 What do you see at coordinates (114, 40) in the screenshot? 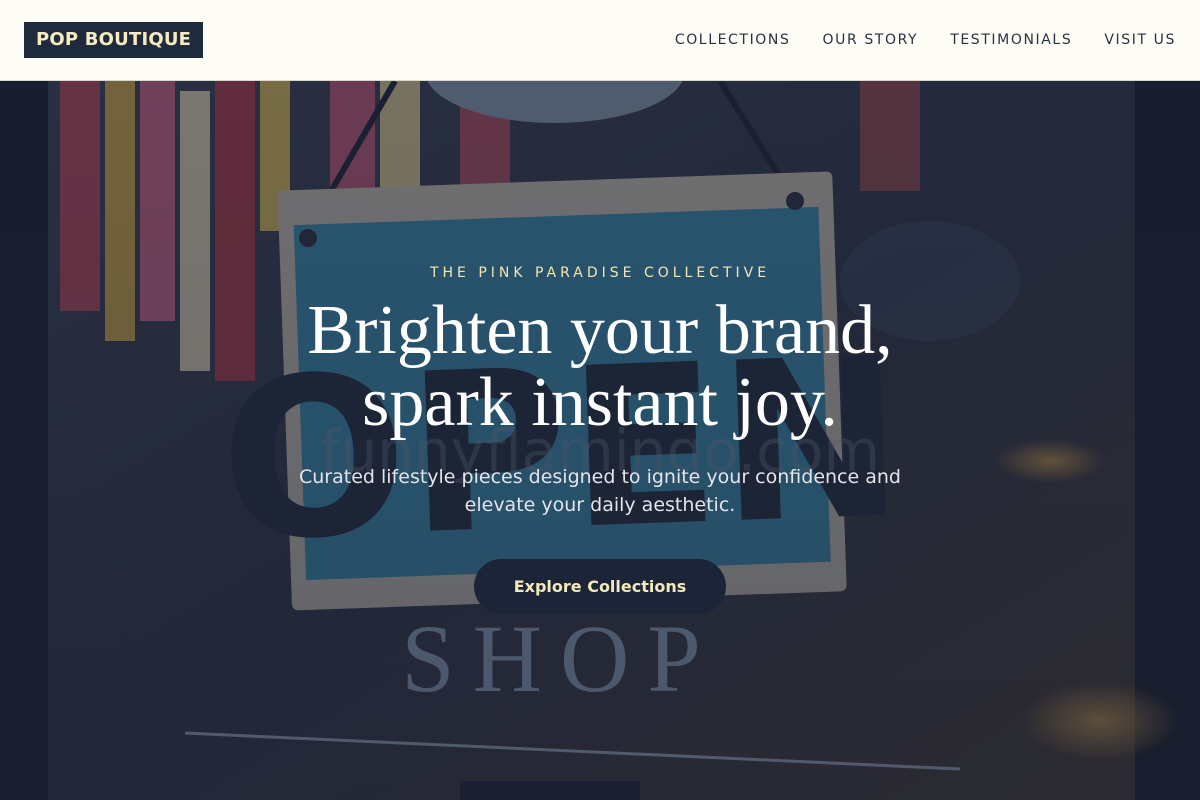
I see `logo: POP BOUTIQUE` at bounding box center [114, 40].